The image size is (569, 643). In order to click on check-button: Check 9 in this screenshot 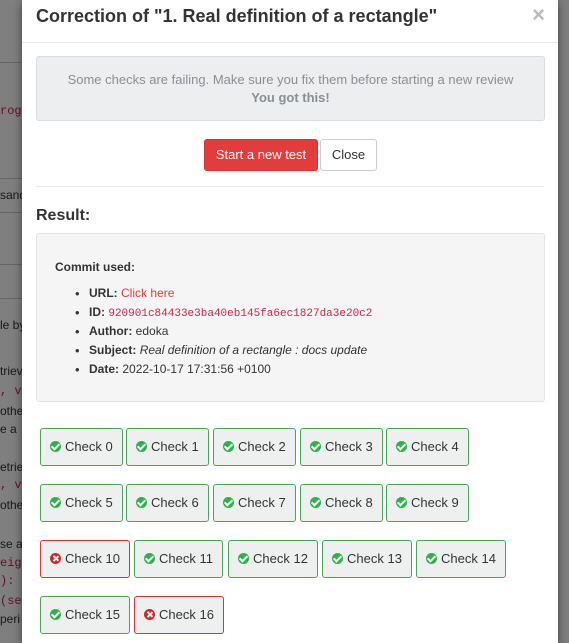, I will do `click(427, 503)`.